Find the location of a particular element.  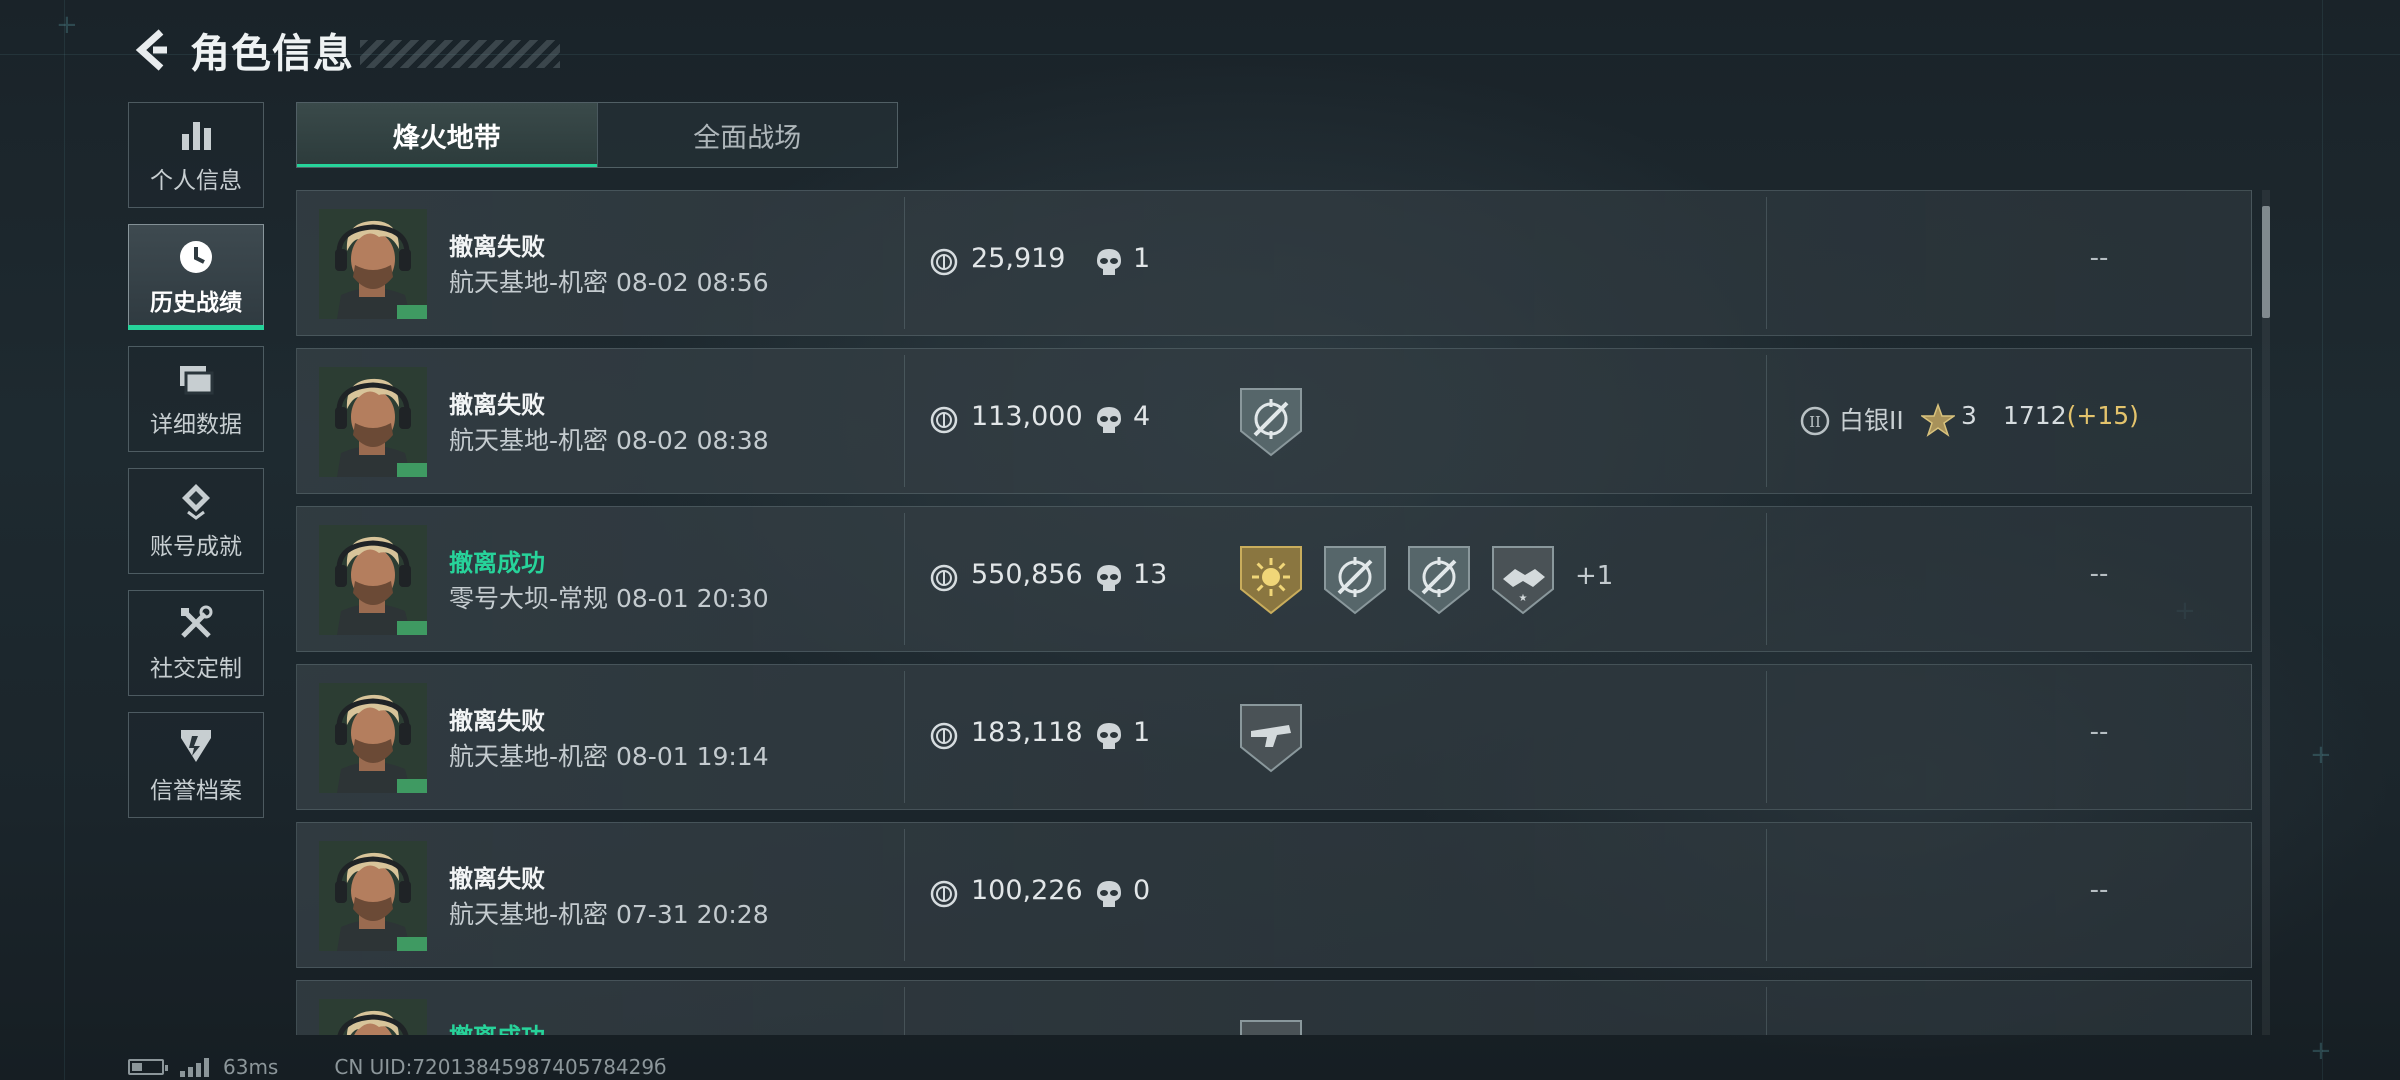

kill-count: 13 is located at coordinates (1150, 574).